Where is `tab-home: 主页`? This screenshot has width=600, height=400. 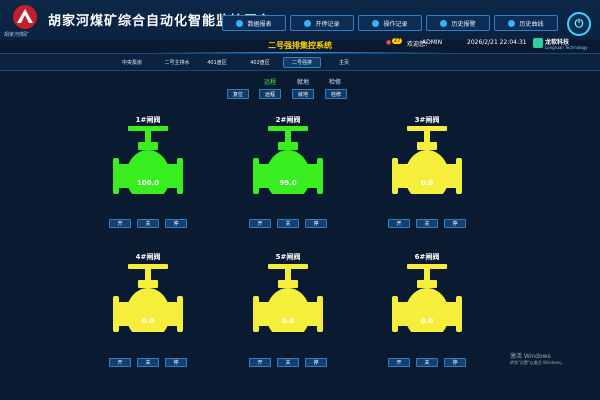
tab-home: 主页 is located at coordinates (344, 62).